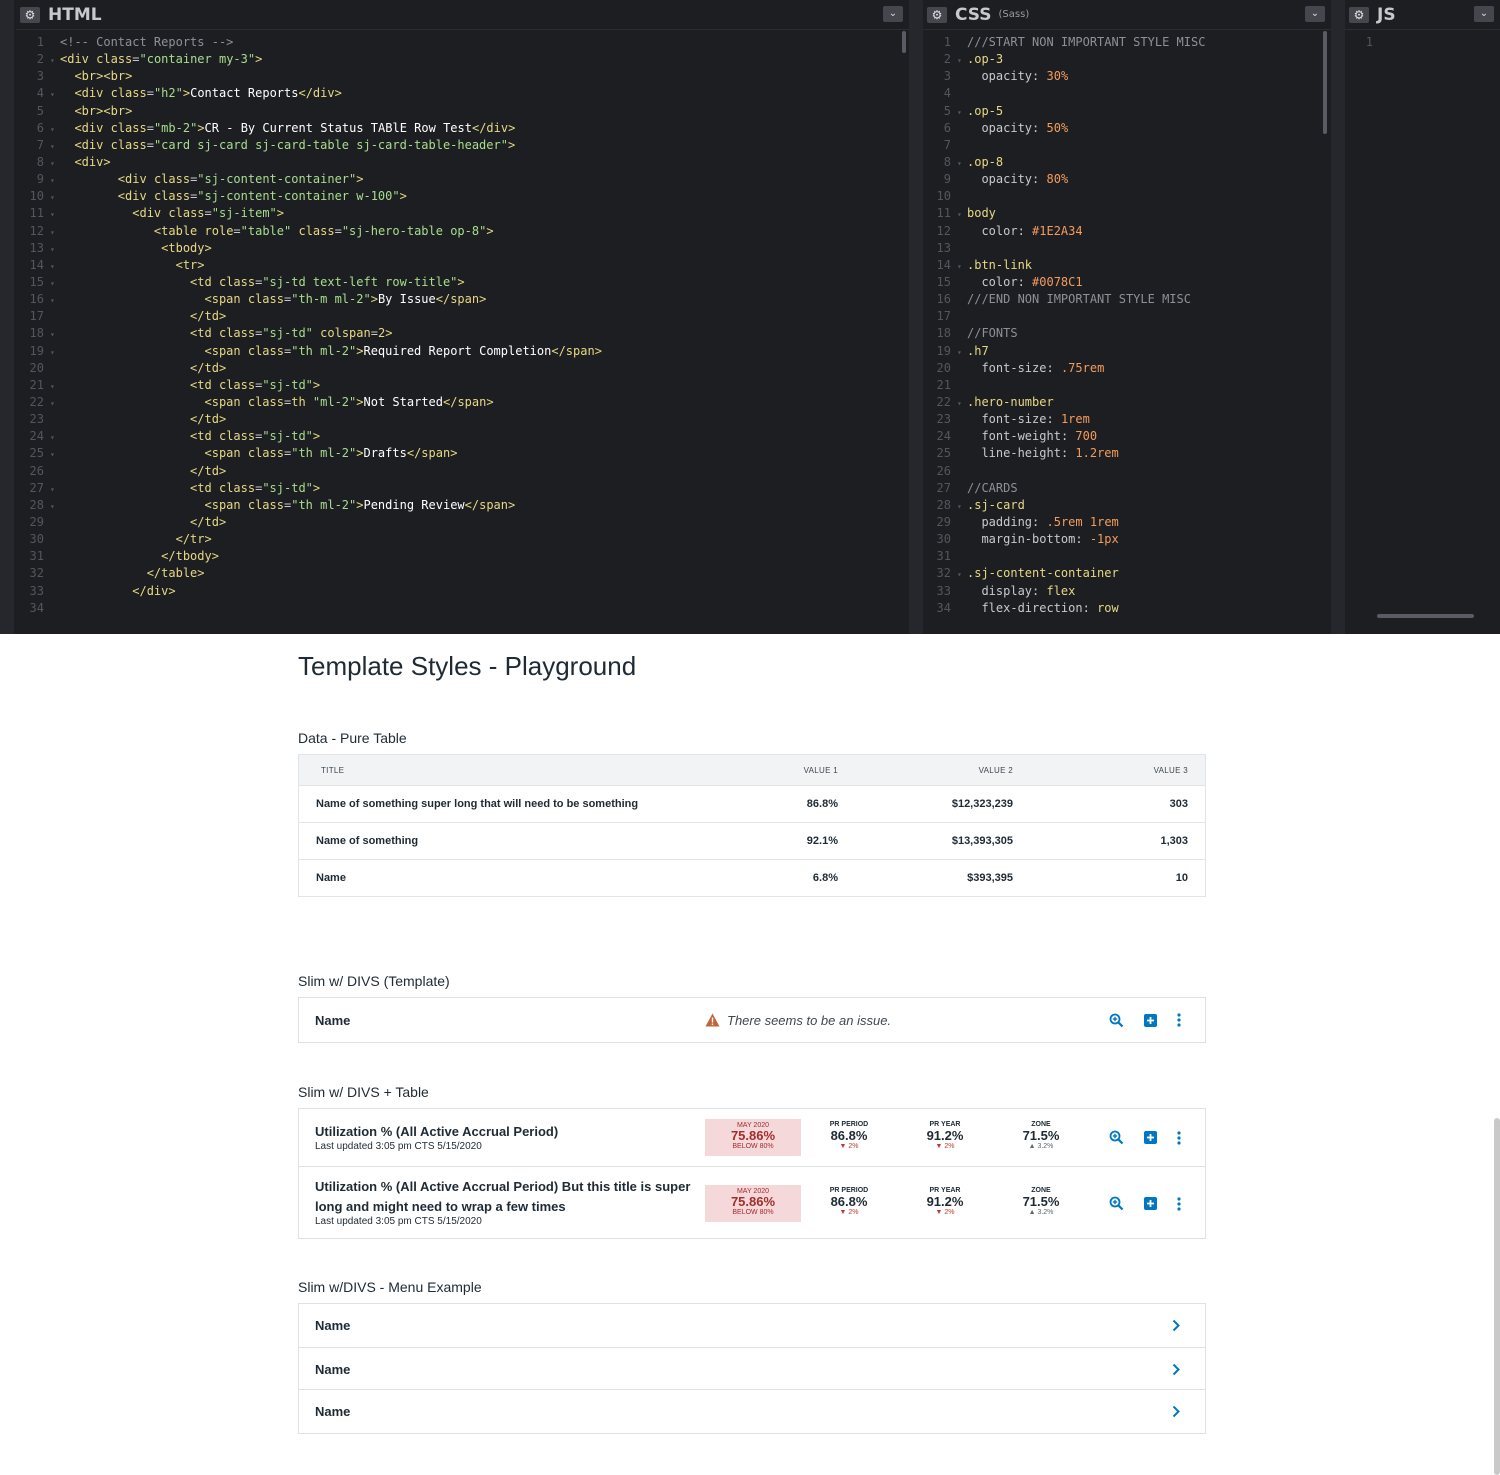  Describe the element at coordinates (462, 333) in the screenshot. I see `code-line: 18 ▾ <td class="sj-td" colspan=2>` at that location.